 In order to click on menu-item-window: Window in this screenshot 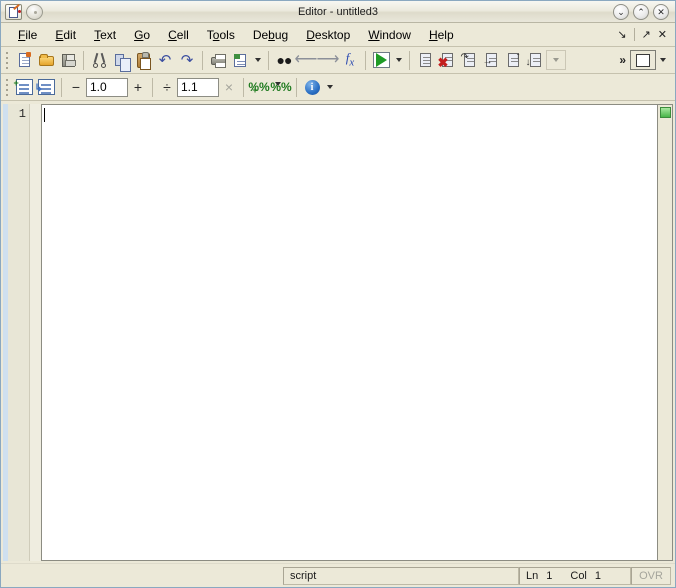, I will do `click(389, 35)`.